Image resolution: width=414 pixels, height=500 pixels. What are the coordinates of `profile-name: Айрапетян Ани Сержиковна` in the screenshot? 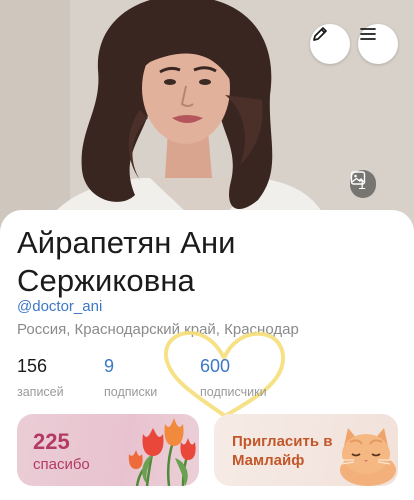 It's located at (126, 261).